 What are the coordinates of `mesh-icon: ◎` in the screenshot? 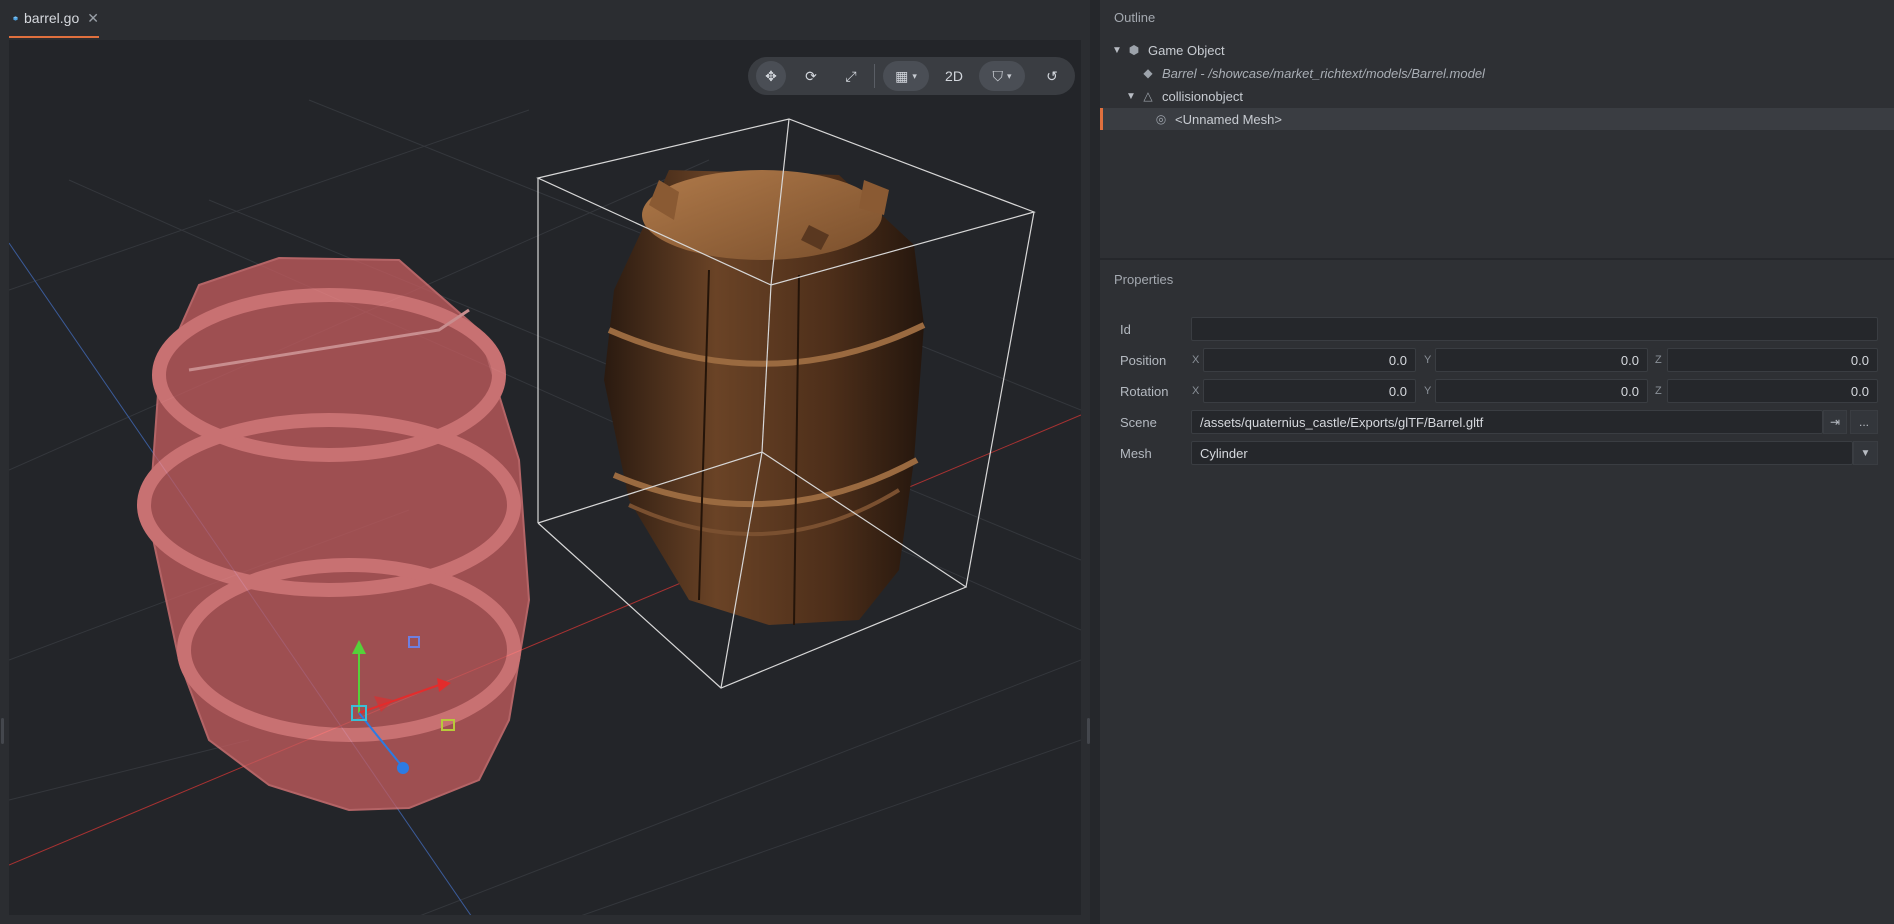 It's located at (1161, 119).